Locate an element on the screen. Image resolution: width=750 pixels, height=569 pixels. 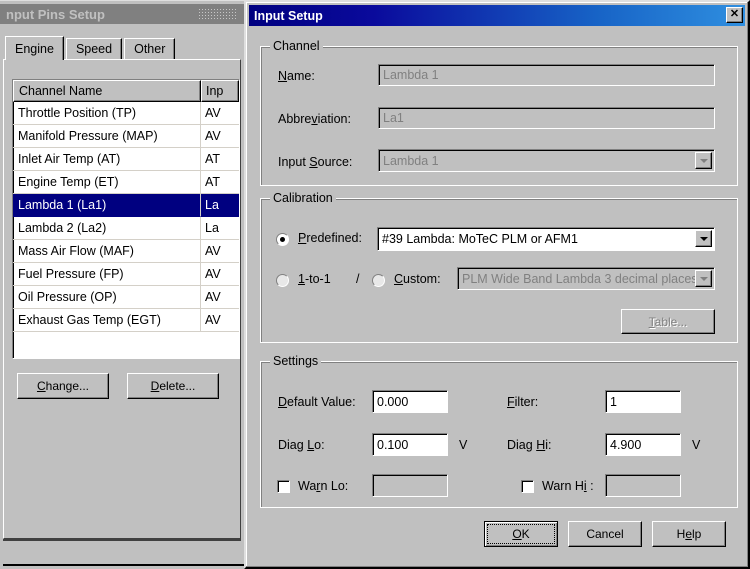
table-row: Exhaust Gas Temp (EGT) AV is located at coordinates (126, 320).